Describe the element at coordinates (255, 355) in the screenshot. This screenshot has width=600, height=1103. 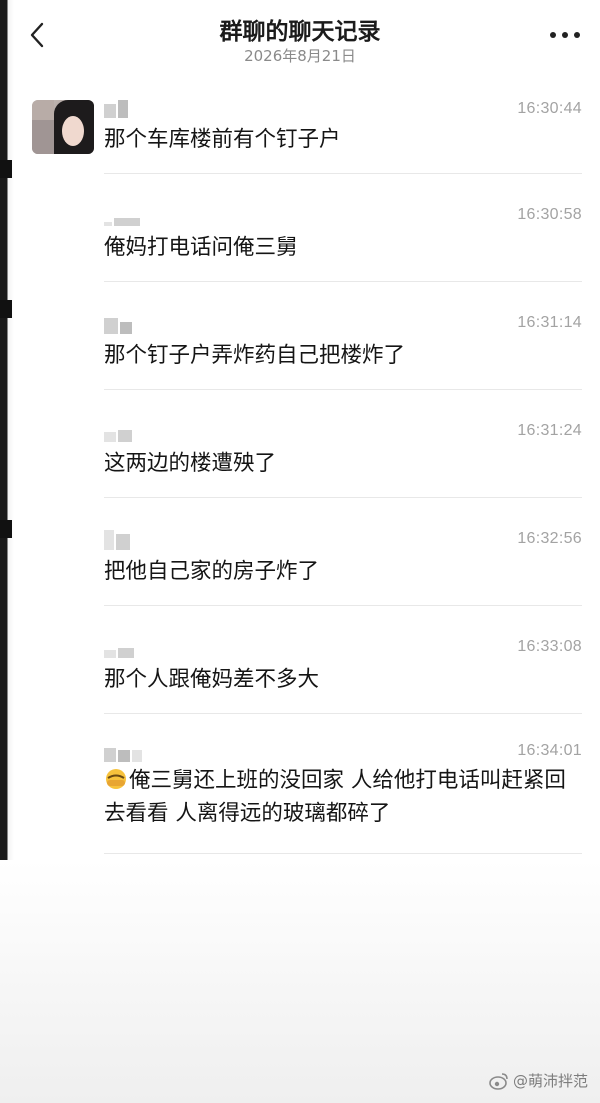
I see `message-text: 那个钉子户弄炸药自己把楼炸了` at that location.